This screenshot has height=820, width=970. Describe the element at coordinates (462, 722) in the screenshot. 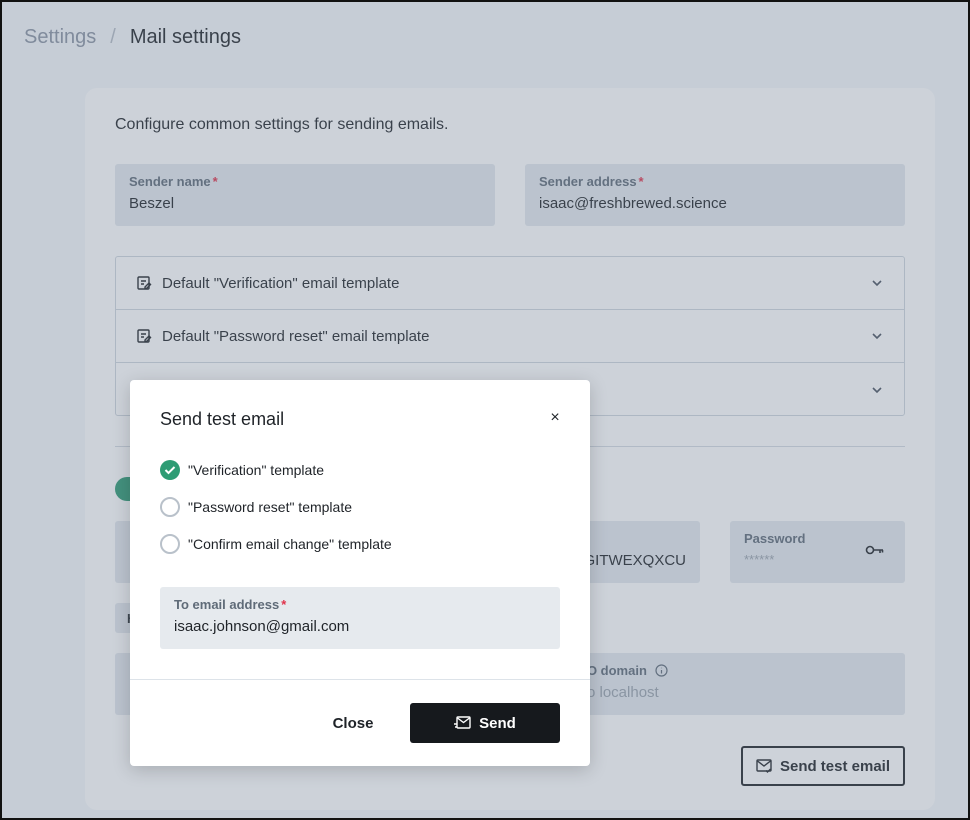

I see `send-mail-icon` at that location.